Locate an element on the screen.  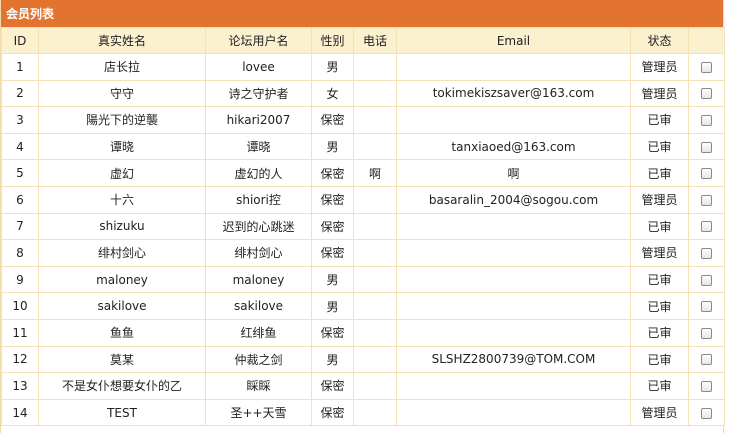
column-header-status: 状态 is located at coordinates (659, 40).